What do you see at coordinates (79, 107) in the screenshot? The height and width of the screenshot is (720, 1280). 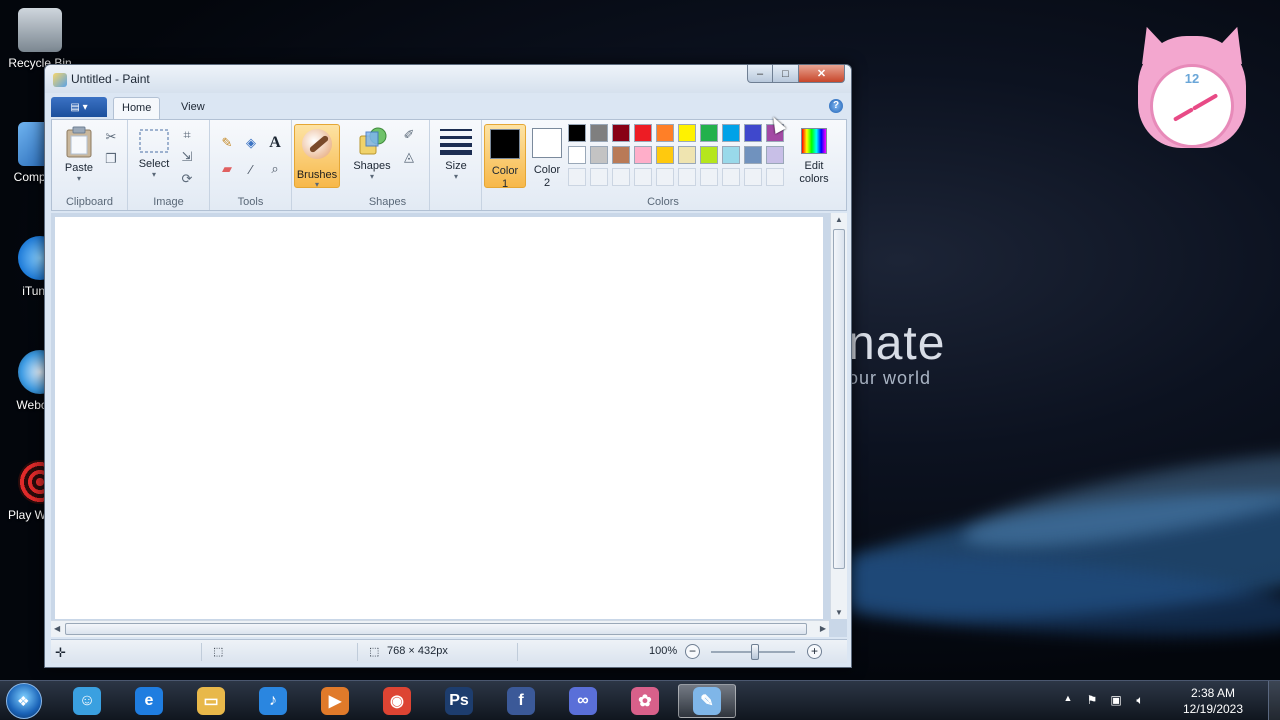 I see `paint-menu-button: ▤ ▾` at bounding box center [79, 107].